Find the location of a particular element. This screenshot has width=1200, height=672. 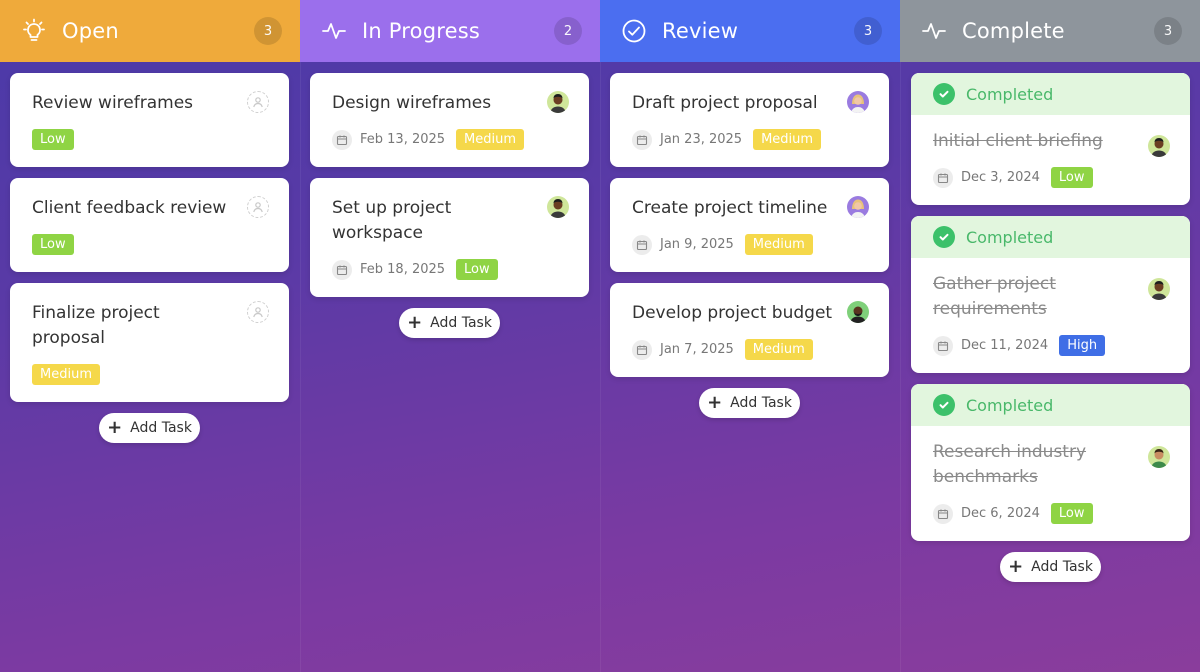

column-header-in-progress: In Progress 2 is located at coordinates (450, 31).